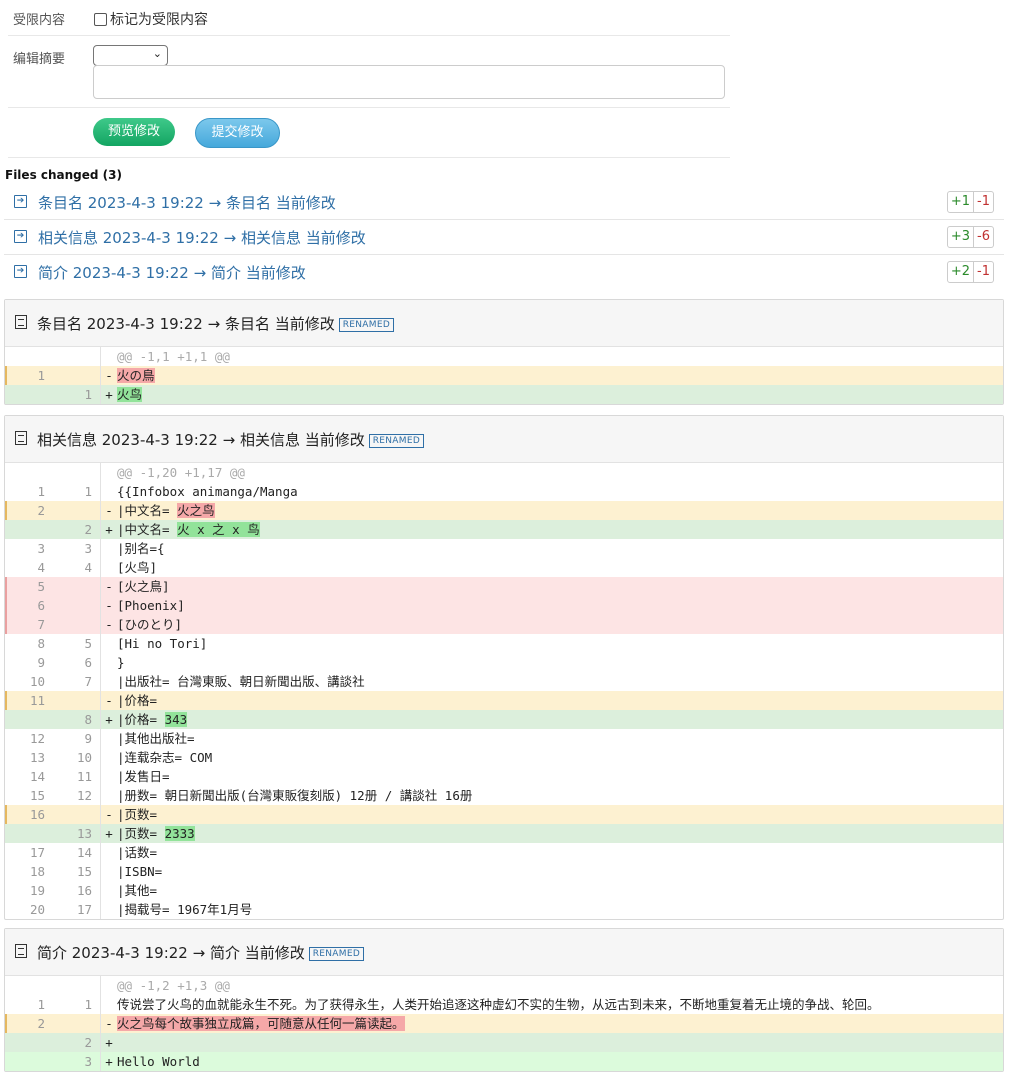 This screenshot has height=1075, width=1009. I want to click on diff-line: 20 17 |揭载号= 1967年1月号, so click(504, 909).